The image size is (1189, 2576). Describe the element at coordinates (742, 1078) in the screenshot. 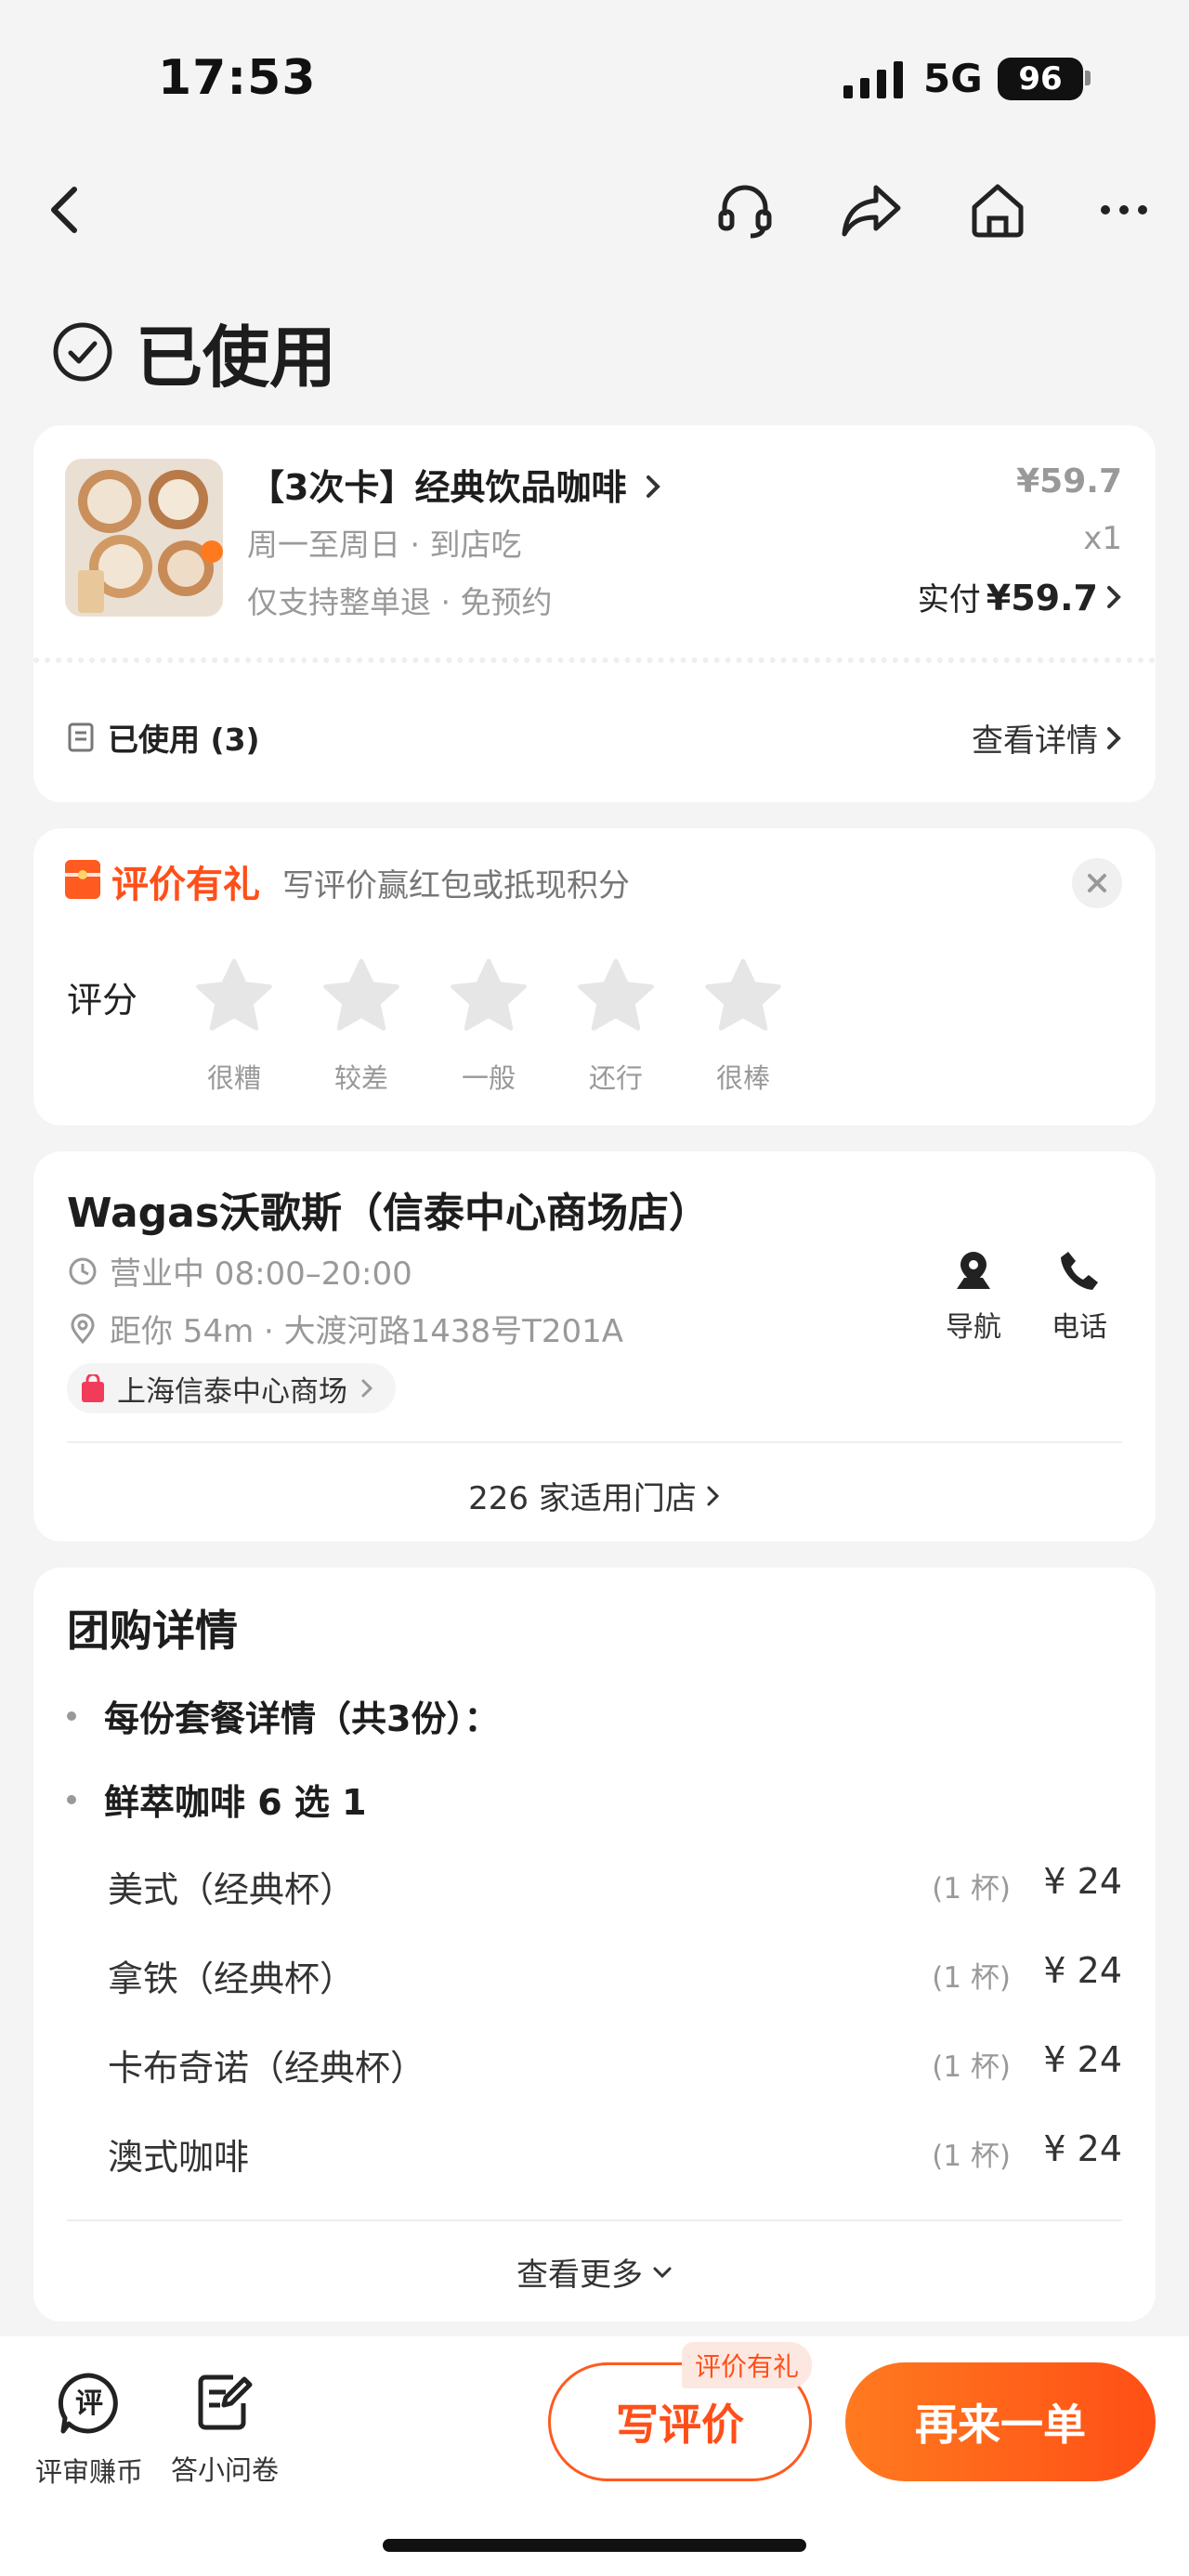

I see `star-label: 很棒` at that location.